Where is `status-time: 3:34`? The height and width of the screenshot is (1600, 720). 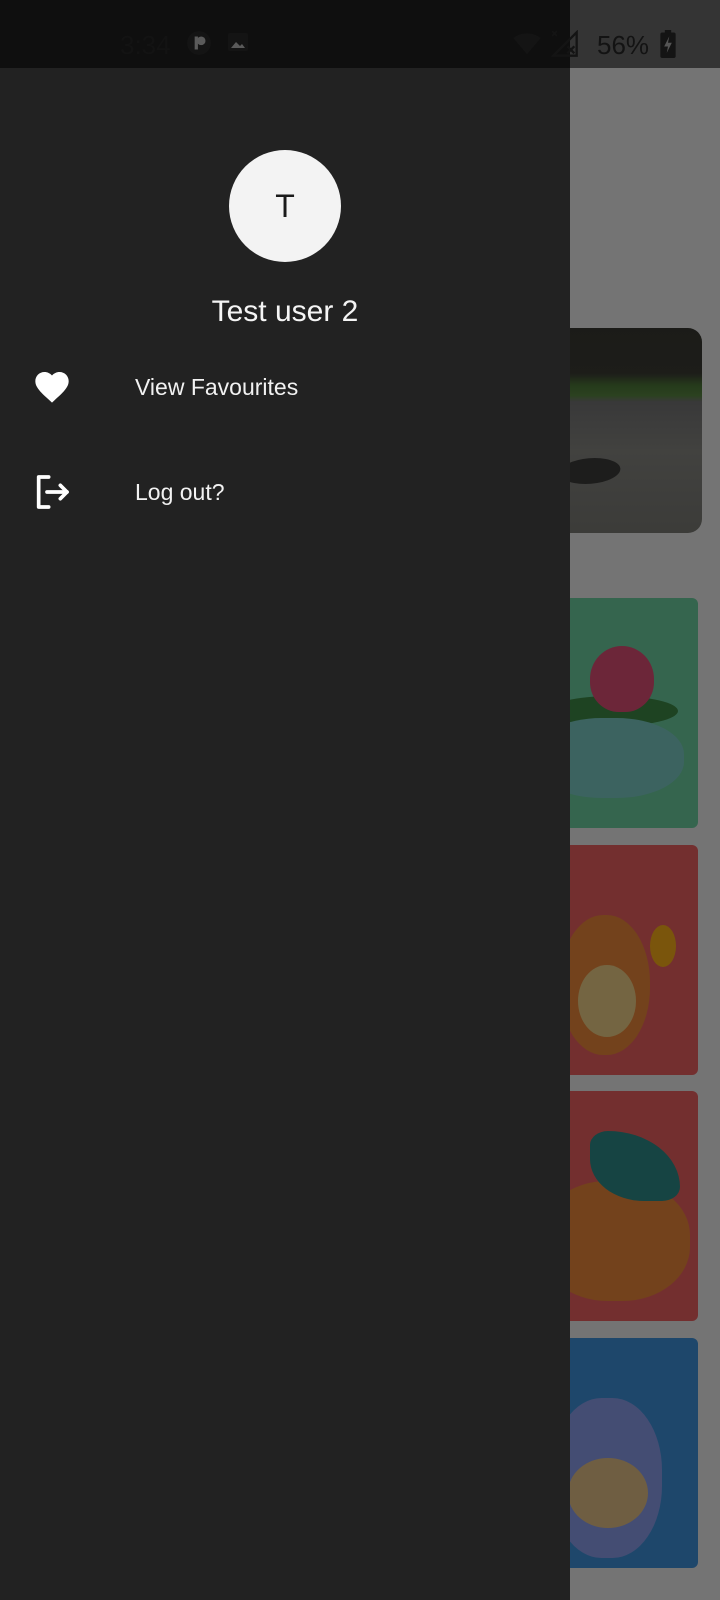 status-time: 3:34 is located at coordinates (145, 45).